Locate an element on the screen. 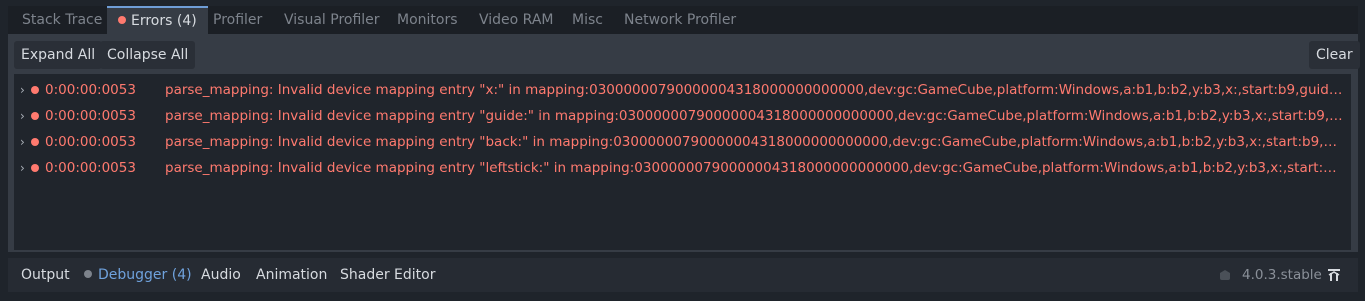  tab-errors: Errors (4) is located at coordinates (157, 20).